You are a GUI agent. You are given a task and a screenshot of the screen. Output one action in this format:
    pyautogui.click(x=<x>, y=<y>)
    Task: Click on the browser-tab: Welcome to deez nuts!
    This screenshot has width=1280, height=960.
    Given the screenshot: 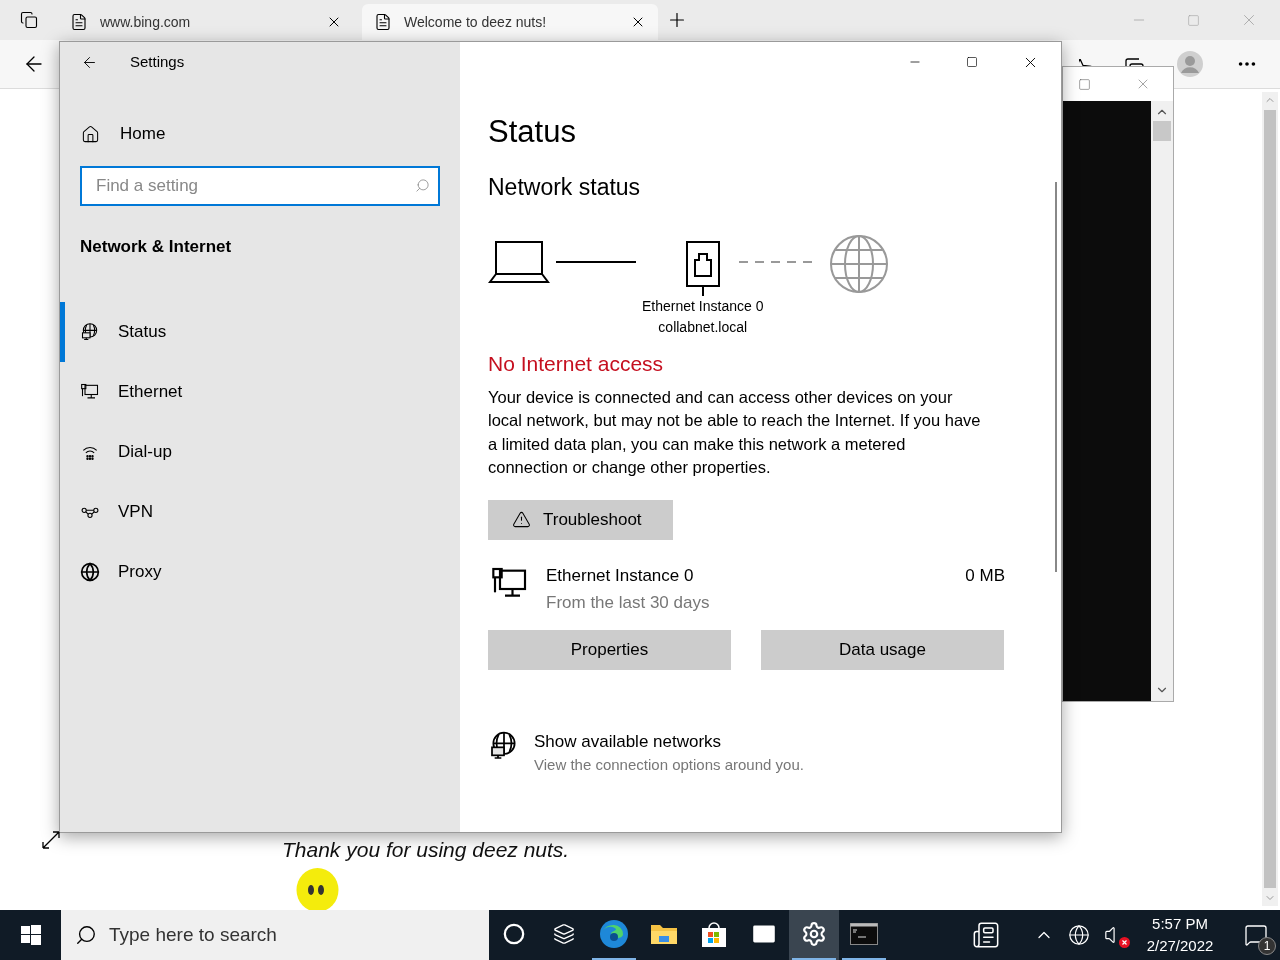 What is the action you would take?
    pyautogui.click(x=510, y=22)
    